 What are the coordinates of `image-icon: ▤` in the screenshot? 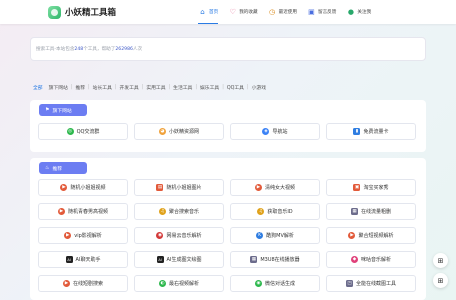 It's located at (160, 187).